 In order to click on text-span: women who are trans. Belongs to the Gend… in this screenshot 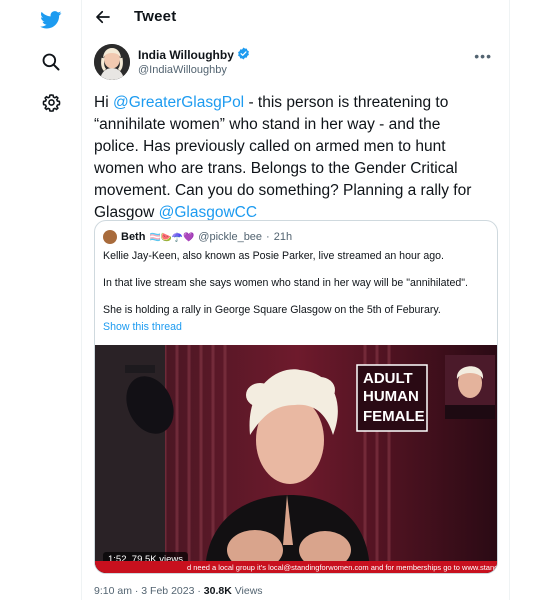, I will do `click(276, 168)`.